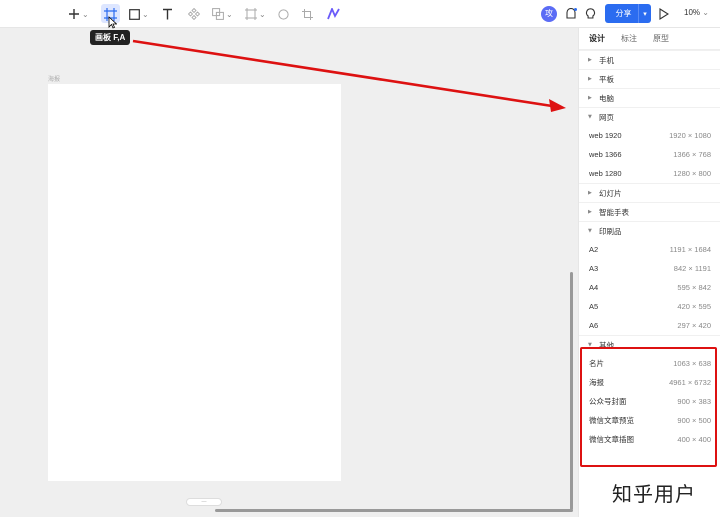 Image resolution: width=720 pixels, height=517 pixels. I want to click on preset-item: A2 1191 × 1684, so click(649, 249).